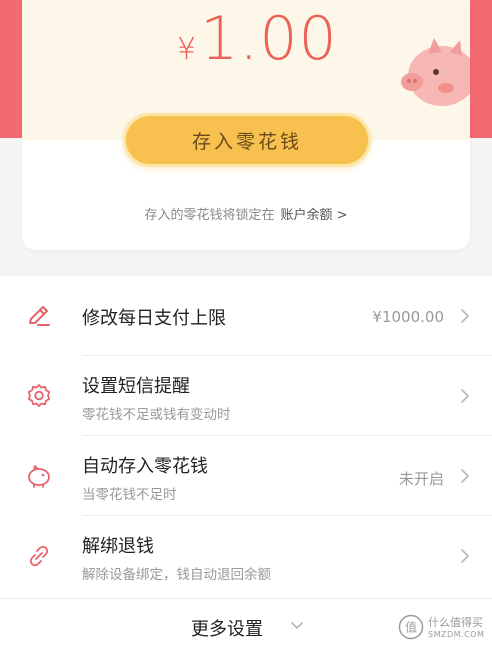 This screenshot has height=651, width=492. What do you see at coordinates (118, 546) in the screenshot?
I see `unbind-refund-title: 解绑退钱` at bounding box center [118, 546].